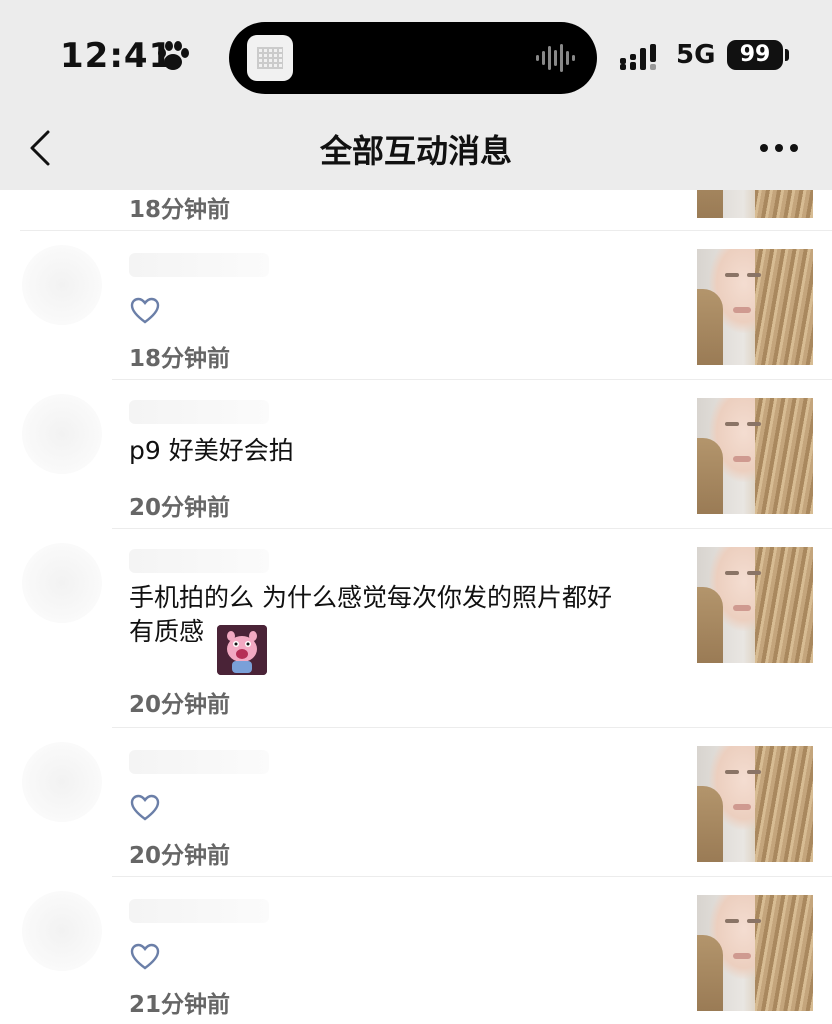  Describe the element at coordinates (779, 149) in the screenshot. I see `more-icon` at that location.